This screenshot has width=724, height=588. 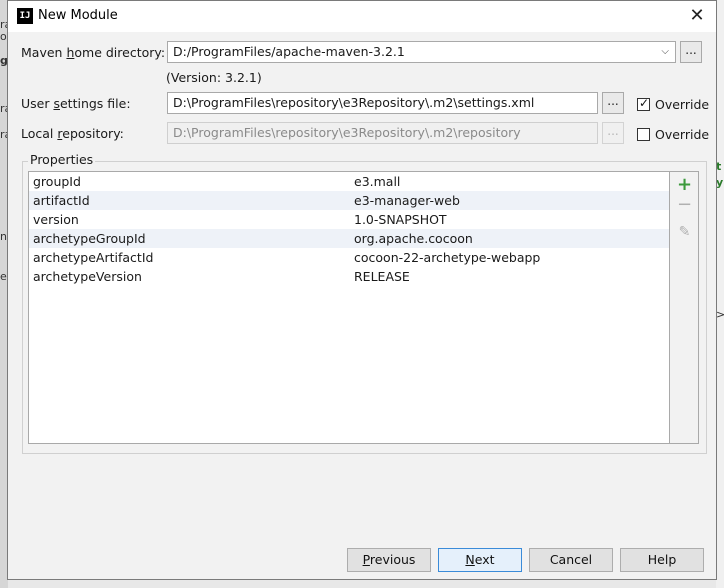 I want to click on local-repository-label: Local repository:, so click(x=72, y=133).